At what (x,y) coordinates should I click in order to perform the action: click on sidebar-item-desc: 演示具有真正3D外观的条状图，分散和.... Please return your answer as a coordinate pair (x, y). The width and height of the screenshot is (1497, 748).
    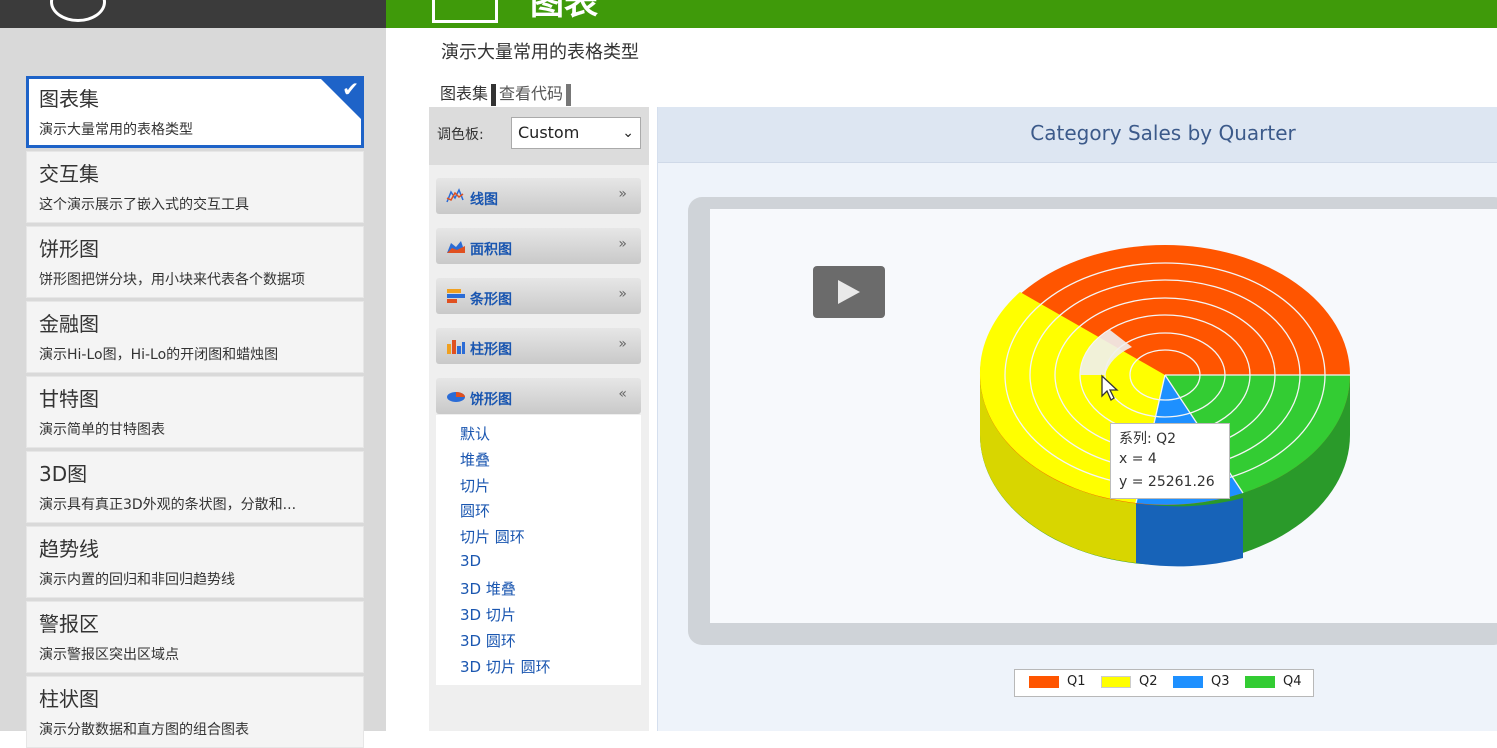
    Looking at the image, I should click on (168, 505).